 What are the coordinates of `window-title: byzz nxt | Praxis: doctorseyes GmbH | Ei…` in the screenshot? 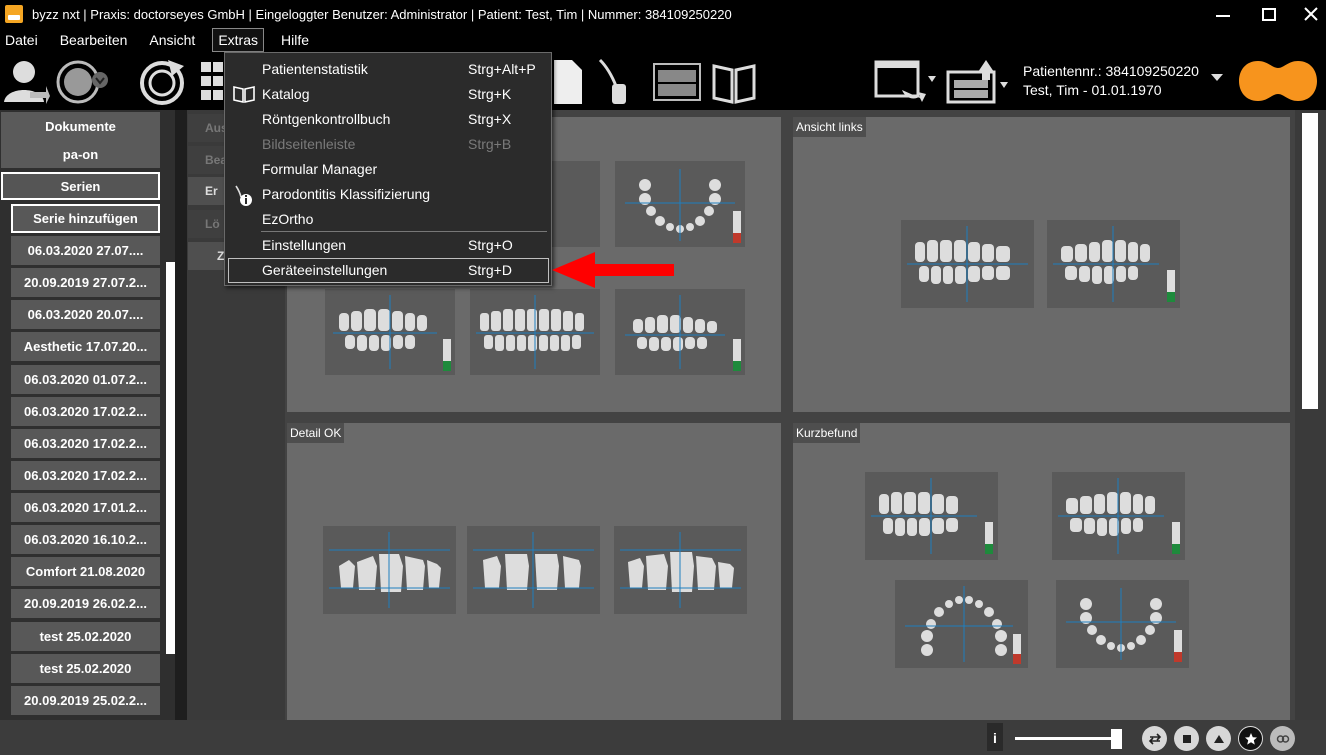 It's located at (382, 14).